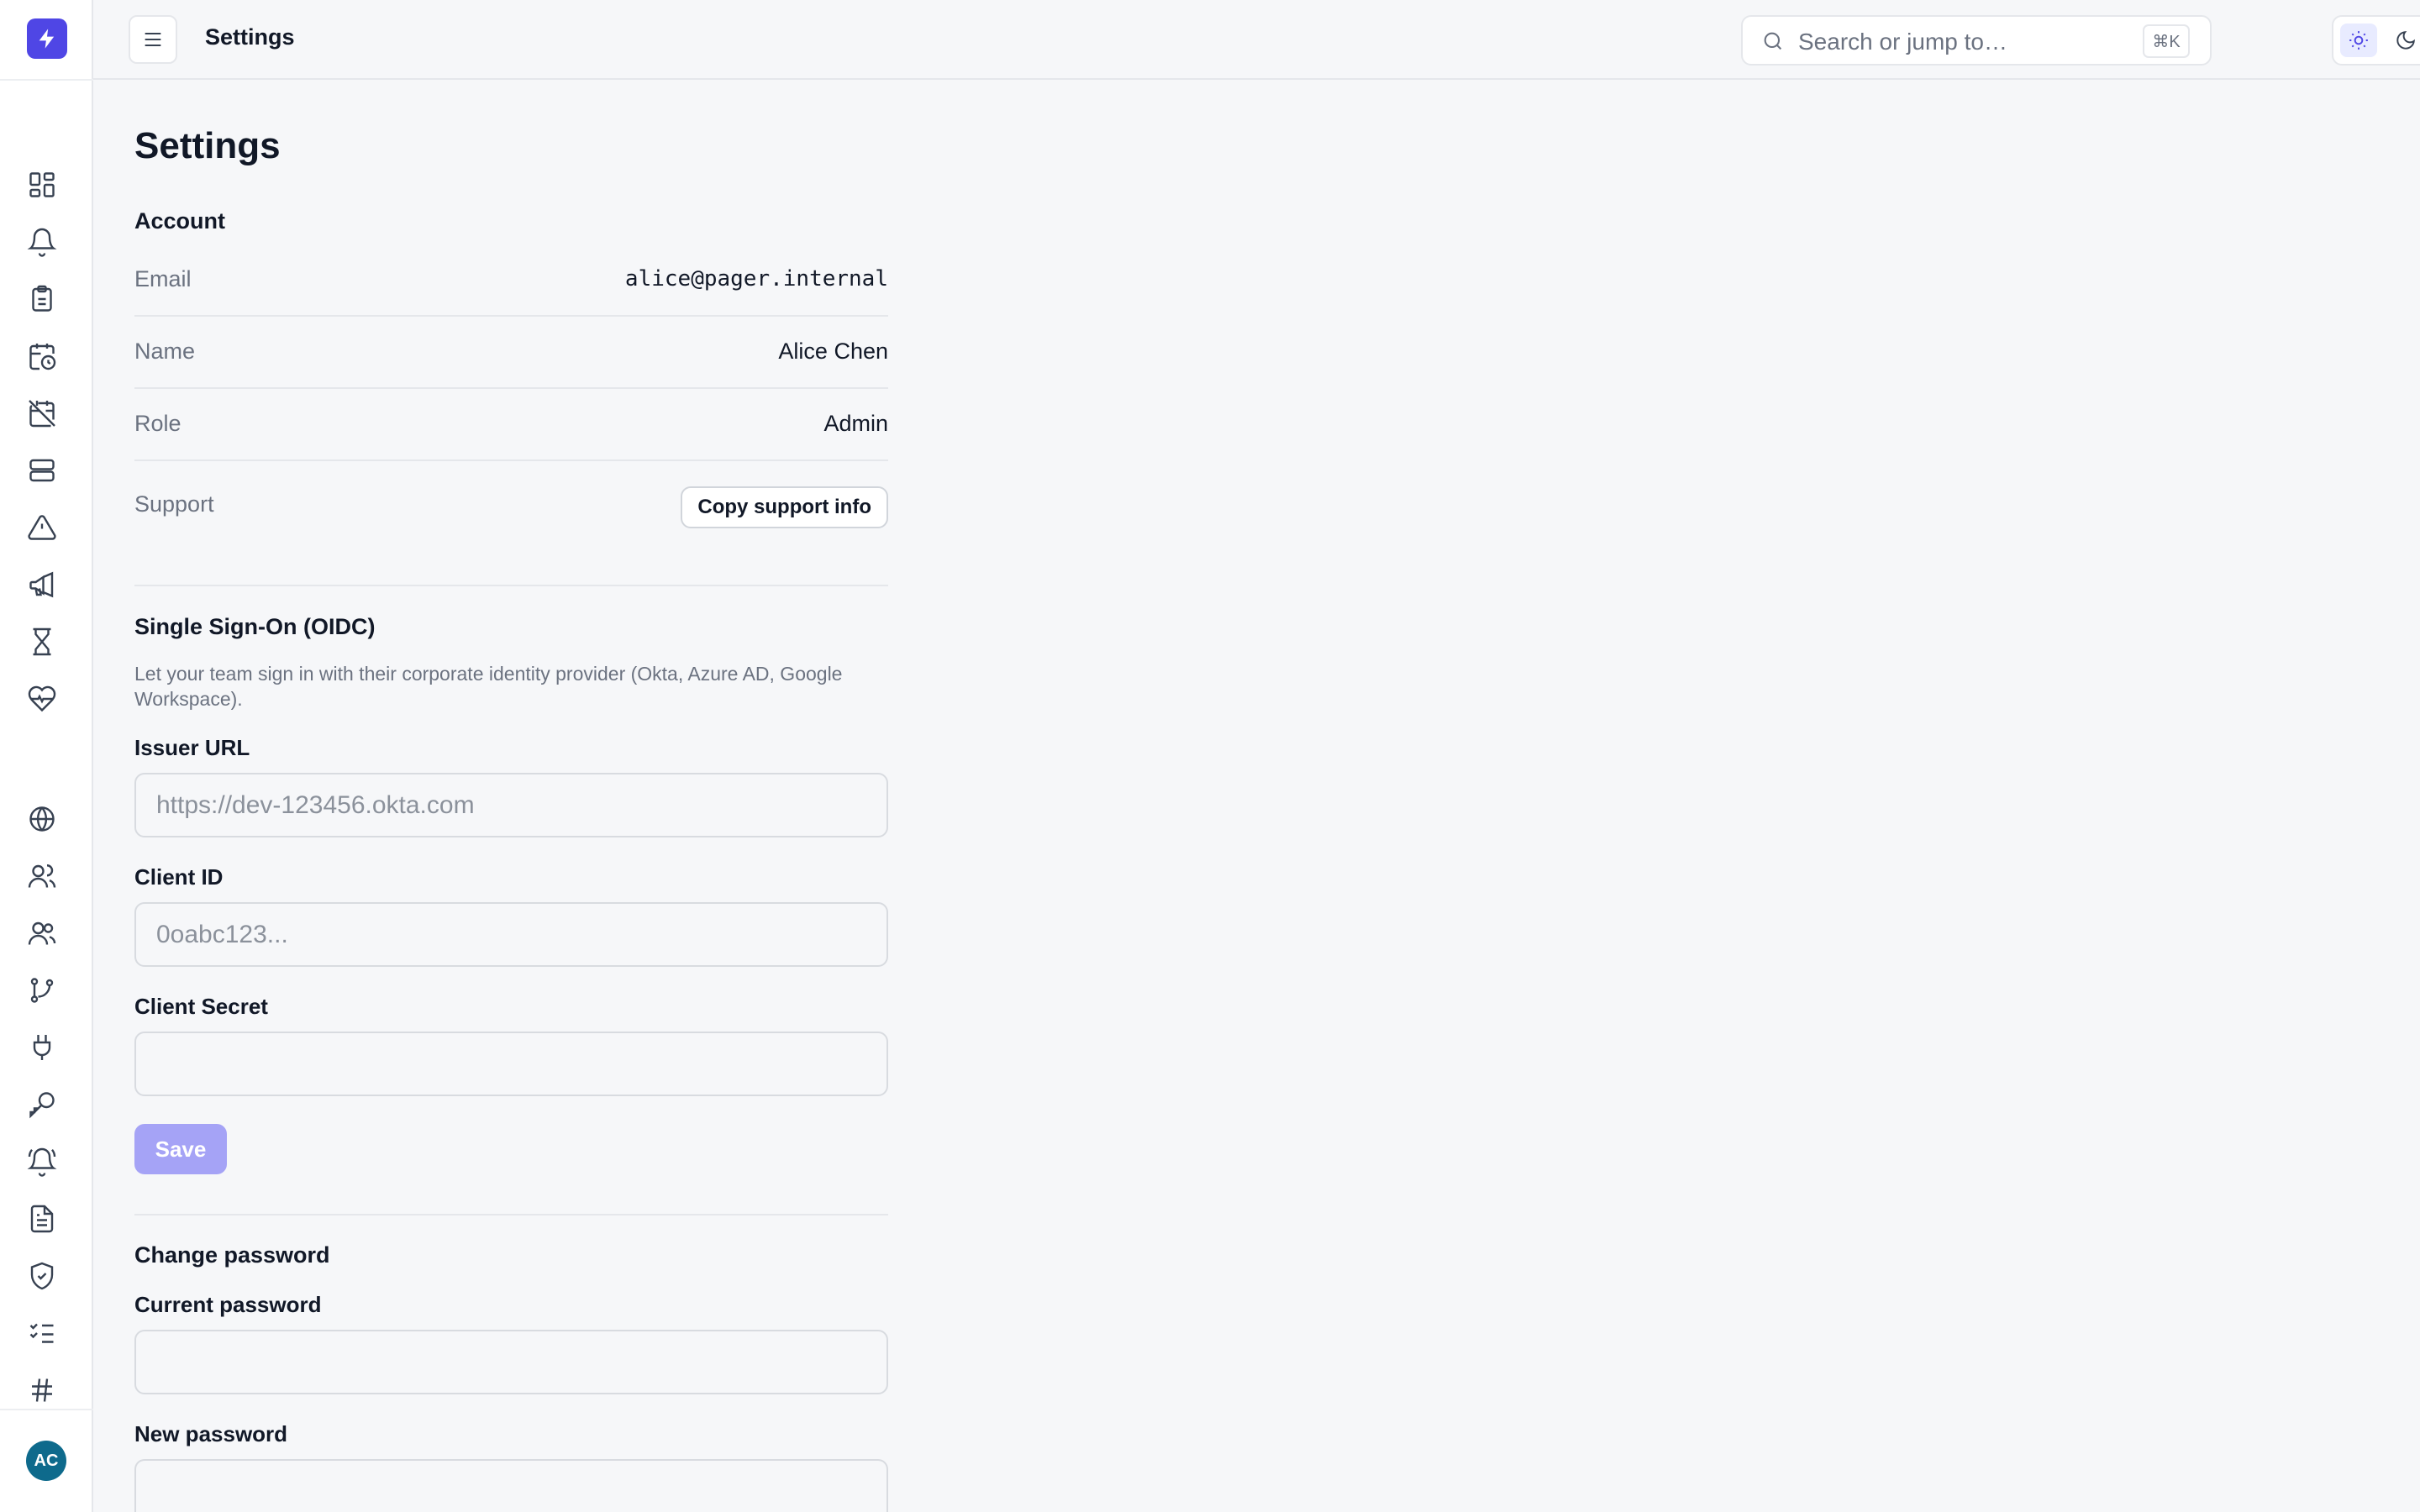 Image resolution: width=2420 pixels, height=1512 pixels. Describe the element at coordinates (855, 423) in the screenshot. I see `role-value: Admin` at that location.